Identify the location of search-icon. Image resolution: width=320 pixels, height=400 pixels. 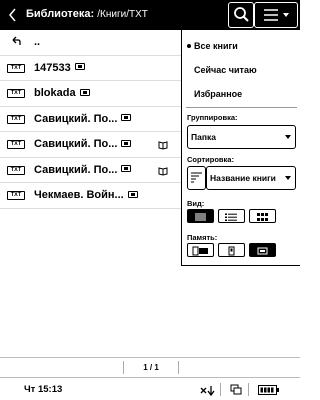
(241, 14).